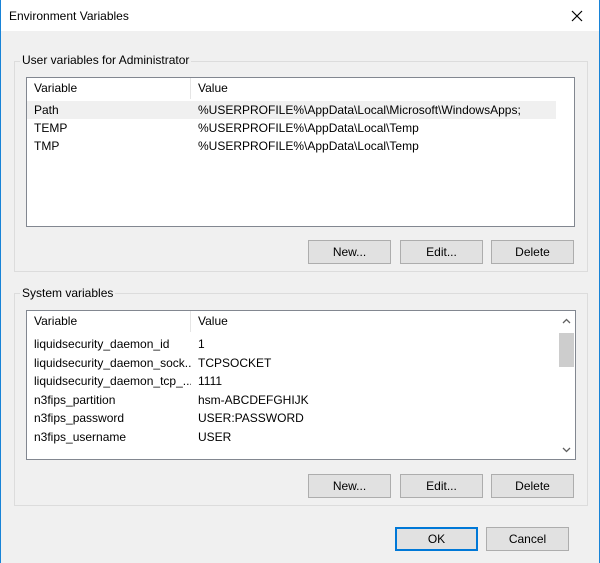 Image resolution: width=600 pixels, height=563 pixels. I want to click on scroll-down-button, so click(566, 449).